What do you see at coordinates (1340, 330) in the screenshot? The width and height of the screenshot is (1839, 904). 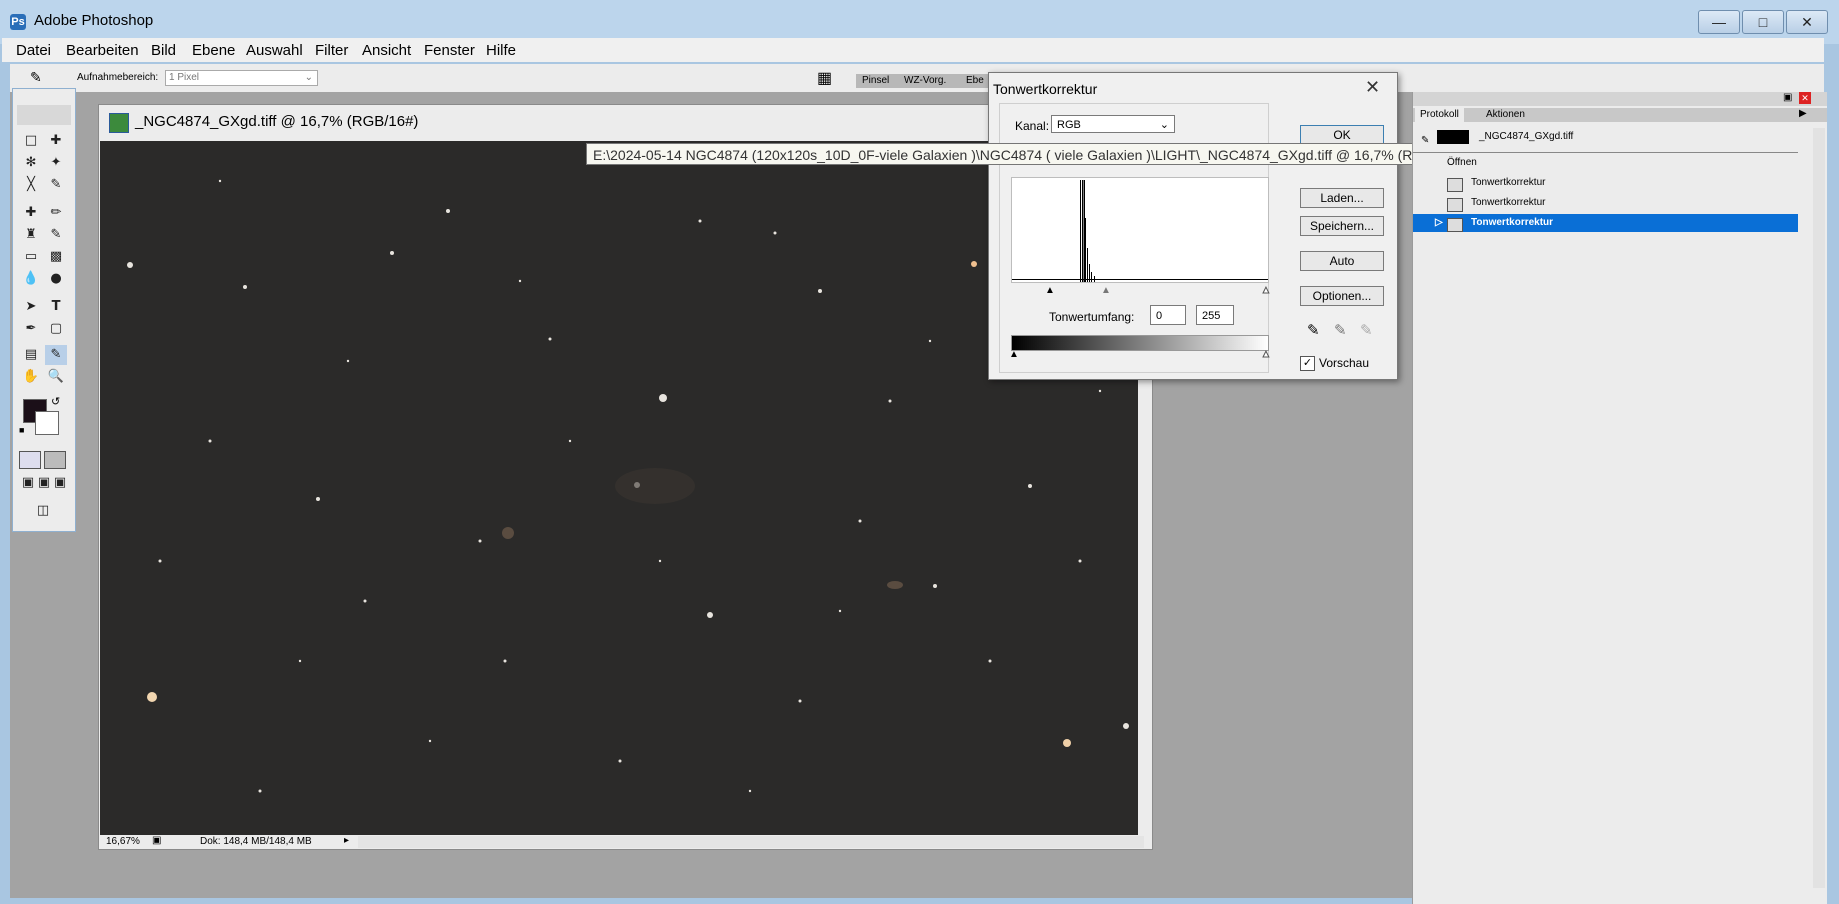 I see `gray-eyedropper-icon: ✎` at bounding box center [1340, 330].